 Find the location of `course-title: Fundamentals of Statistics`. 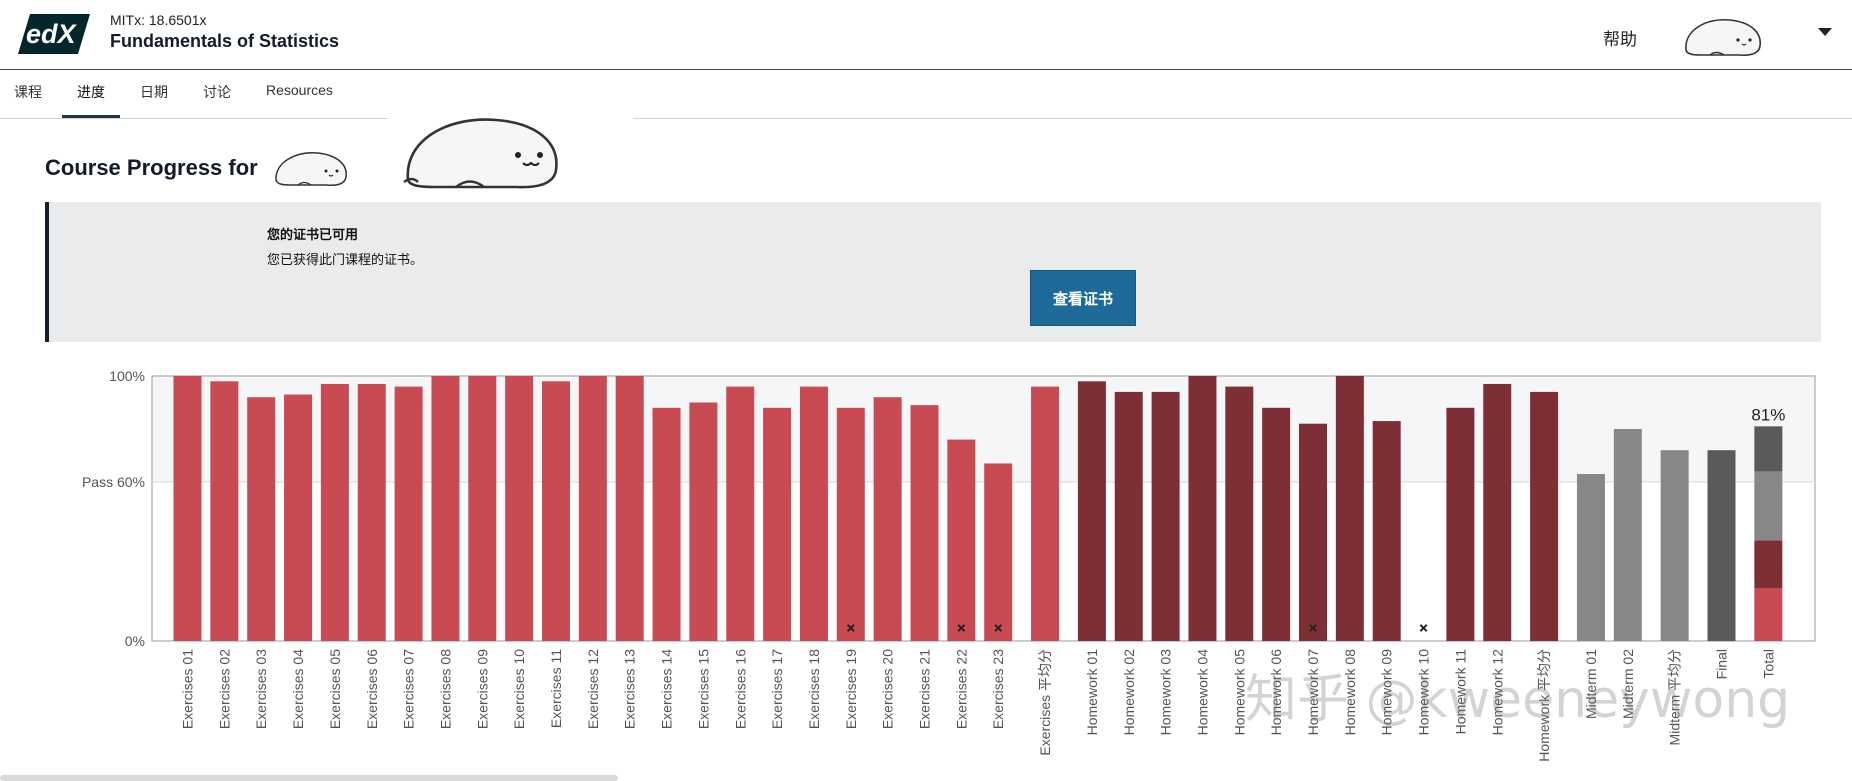

course-title: Fundamentals of Statistics is located at coordinates (225, 41).